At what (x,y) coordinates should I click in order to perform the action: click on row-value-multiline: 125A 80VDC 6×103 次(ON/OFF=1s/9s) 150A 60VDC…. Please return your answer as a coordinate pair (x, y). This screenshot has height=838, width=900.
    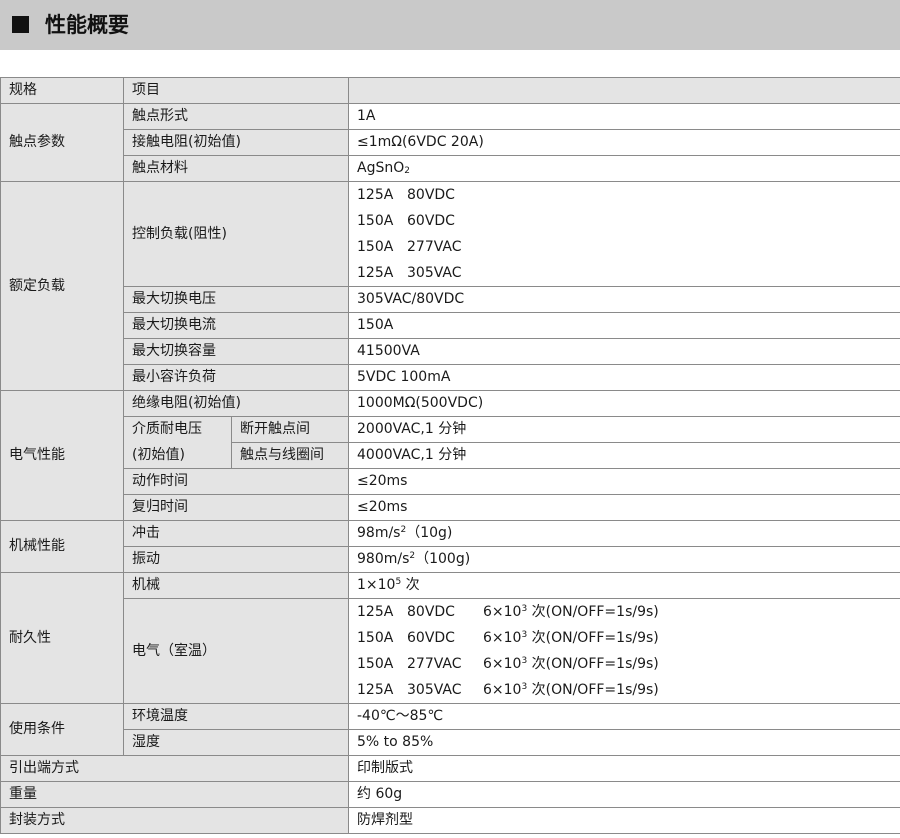
    Looking at the image, I should click on (624, 651).